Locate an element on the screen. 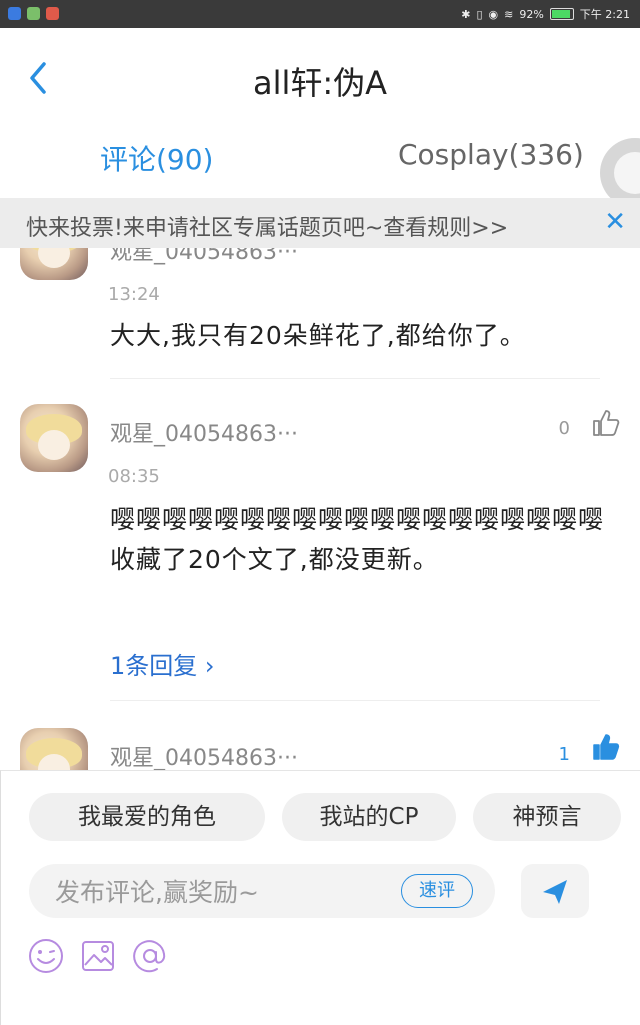 This screenshot has width=640, height=1025. battery-fill is located at coordinates (561, 14).